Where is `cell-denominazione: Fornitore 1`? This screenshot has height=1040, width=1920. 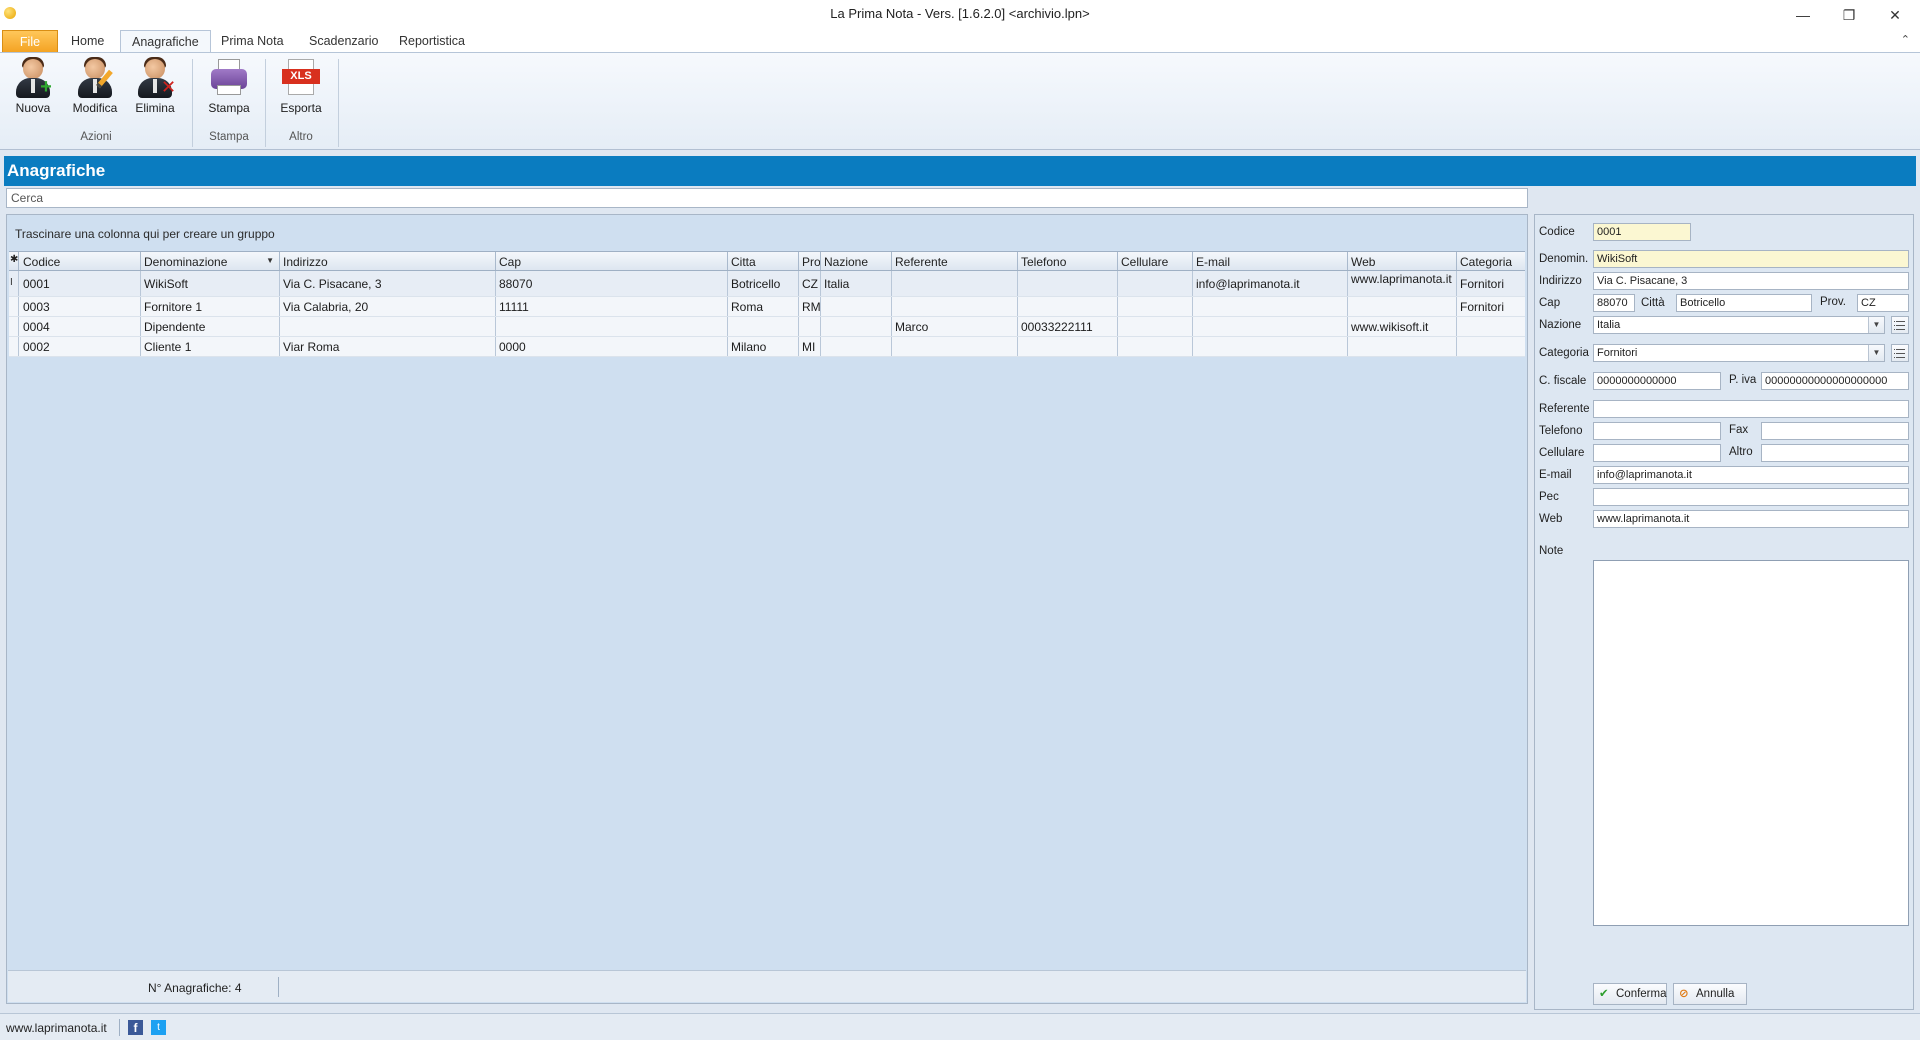 cell-denominazione: Fornitore 1 is located at coordinates (210, 306).